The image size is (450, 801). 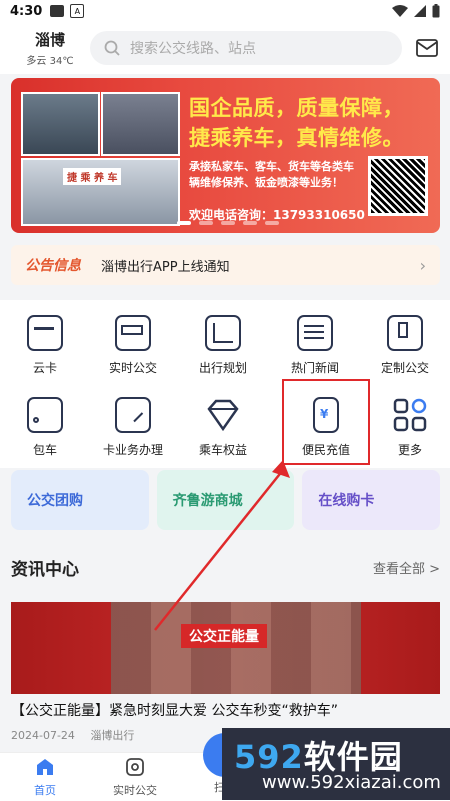 What do you see at coordinates (226, 710) in the screenshot?
I see `news-title: 【公交正能量】紧急时刻显大爱 公交车秒变“救护车”` at bounding box center [226, 710].